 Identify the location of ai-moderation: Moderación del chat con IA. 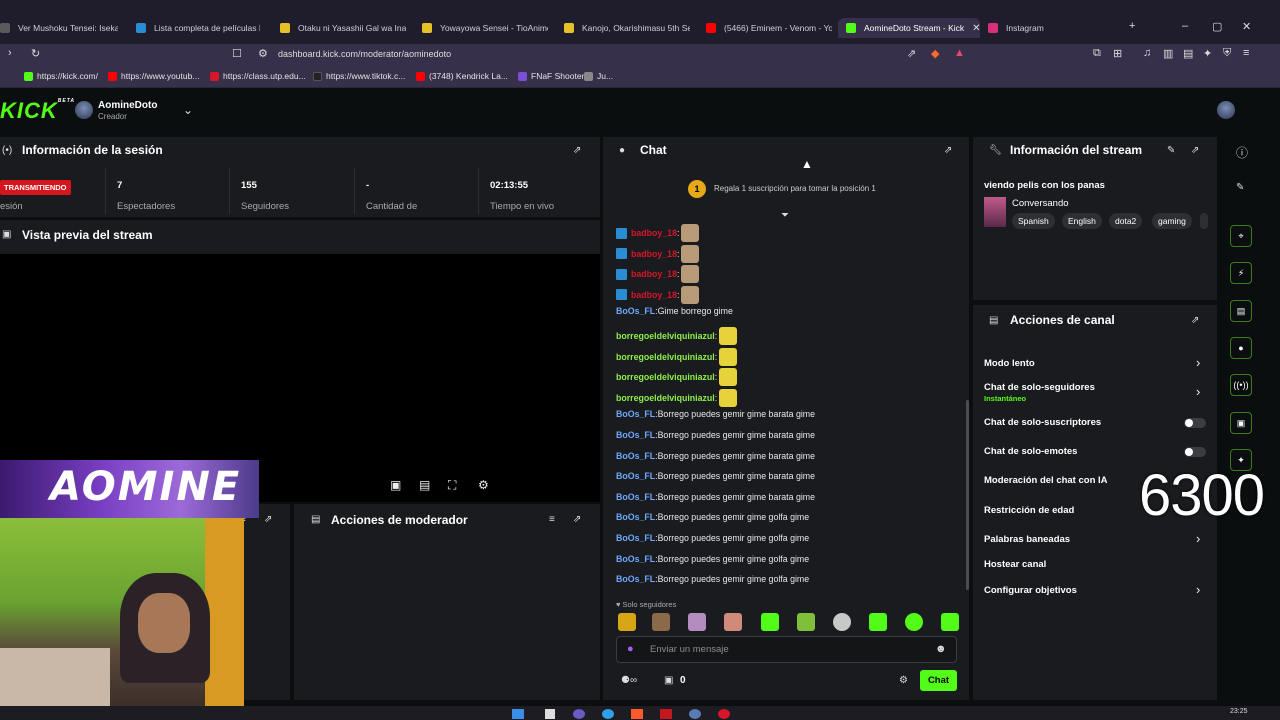
(1046, 480).